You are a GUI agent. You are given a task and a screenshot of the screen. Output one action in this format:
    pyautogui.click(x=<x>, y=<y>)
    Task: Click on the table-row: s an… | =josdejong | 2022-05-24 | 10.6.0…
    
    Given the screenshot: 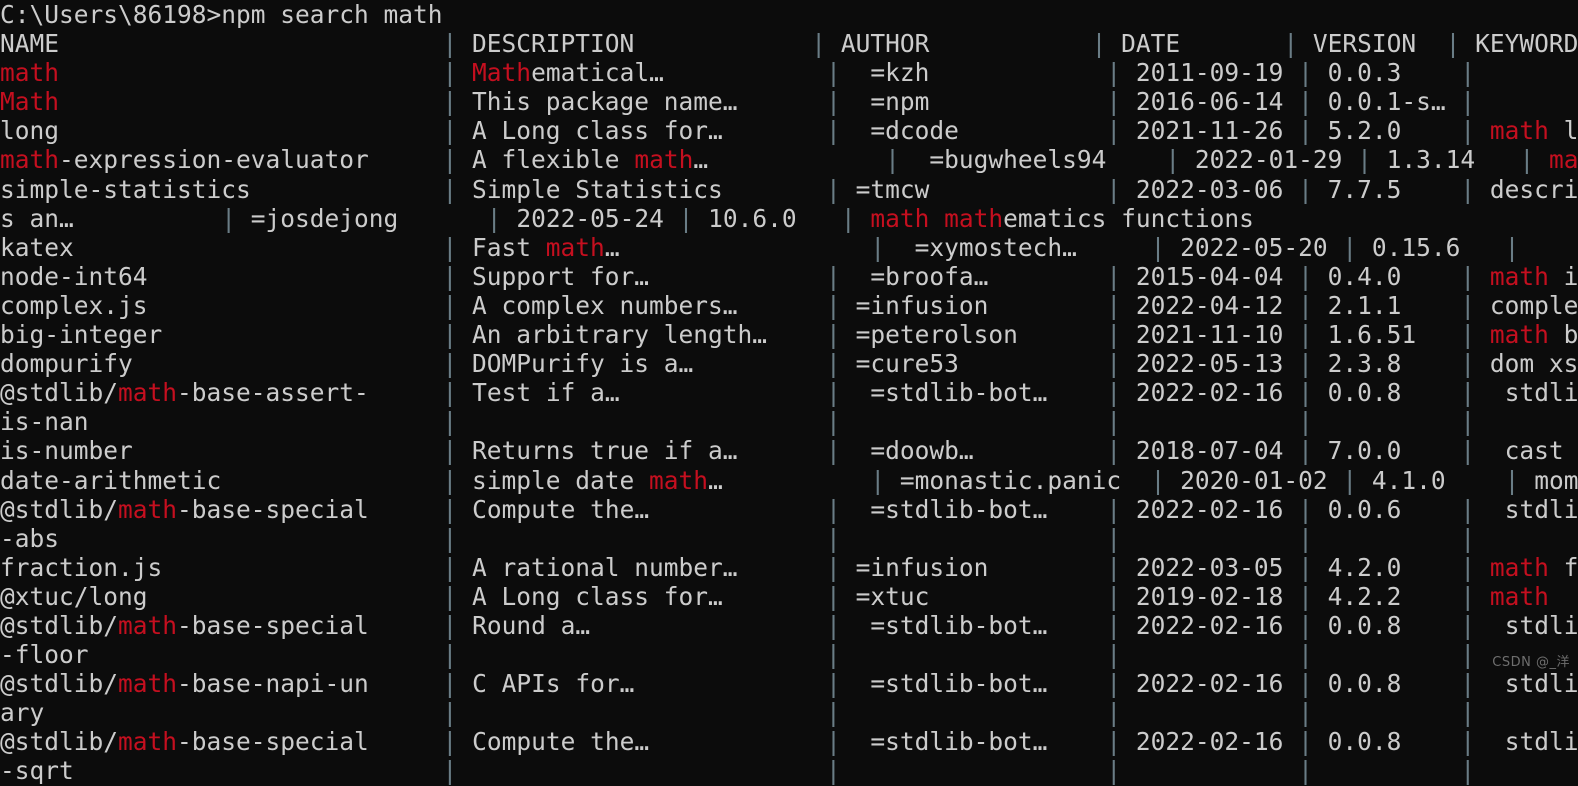 What is the action you would take?
    pyautogui.click(x=789, y=218)
    